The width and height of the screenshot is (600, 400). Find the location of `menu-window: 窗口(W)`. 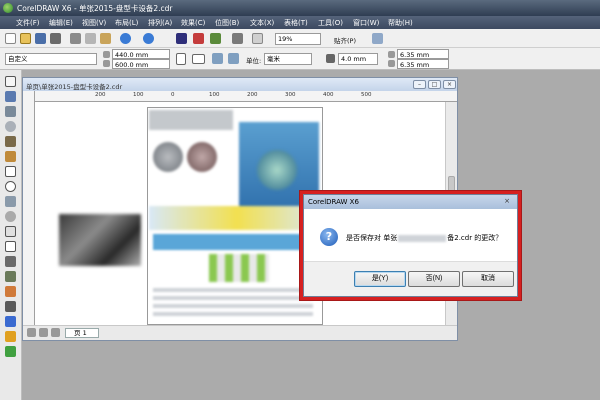

menu-window: 窗口(W) is located at coordinates (366, 23).